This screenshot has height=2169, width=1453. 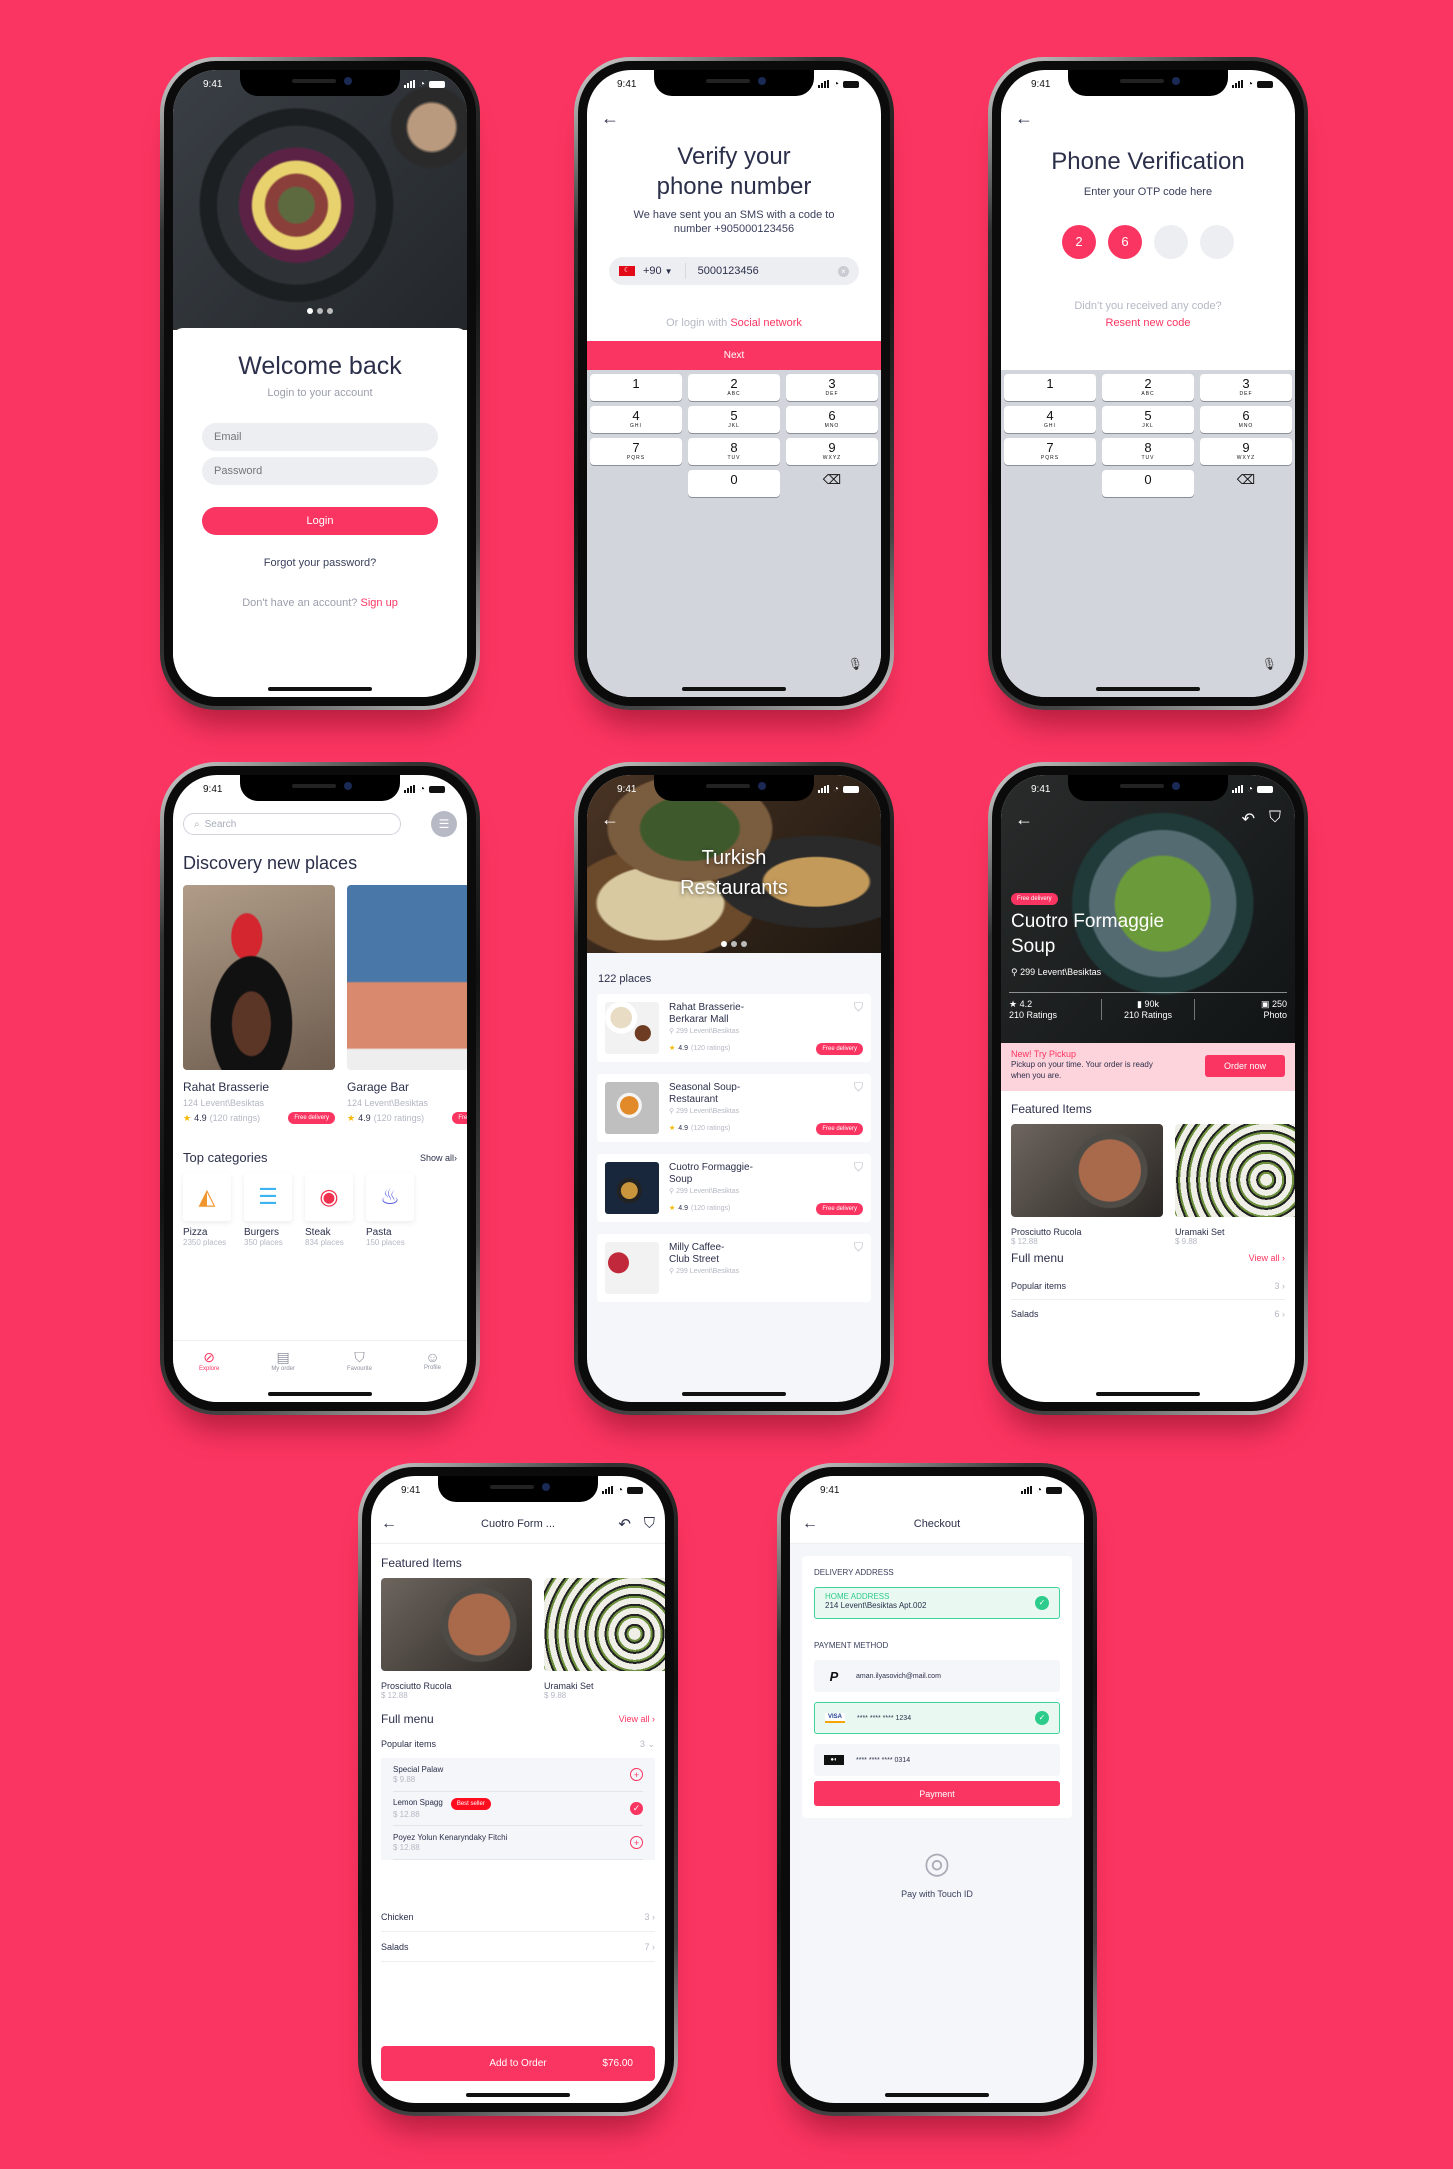 What do you see at coordinates (937, 1793) in the screenshot?
I see `payment-button: Payment` at bounding box center [937, 1793].